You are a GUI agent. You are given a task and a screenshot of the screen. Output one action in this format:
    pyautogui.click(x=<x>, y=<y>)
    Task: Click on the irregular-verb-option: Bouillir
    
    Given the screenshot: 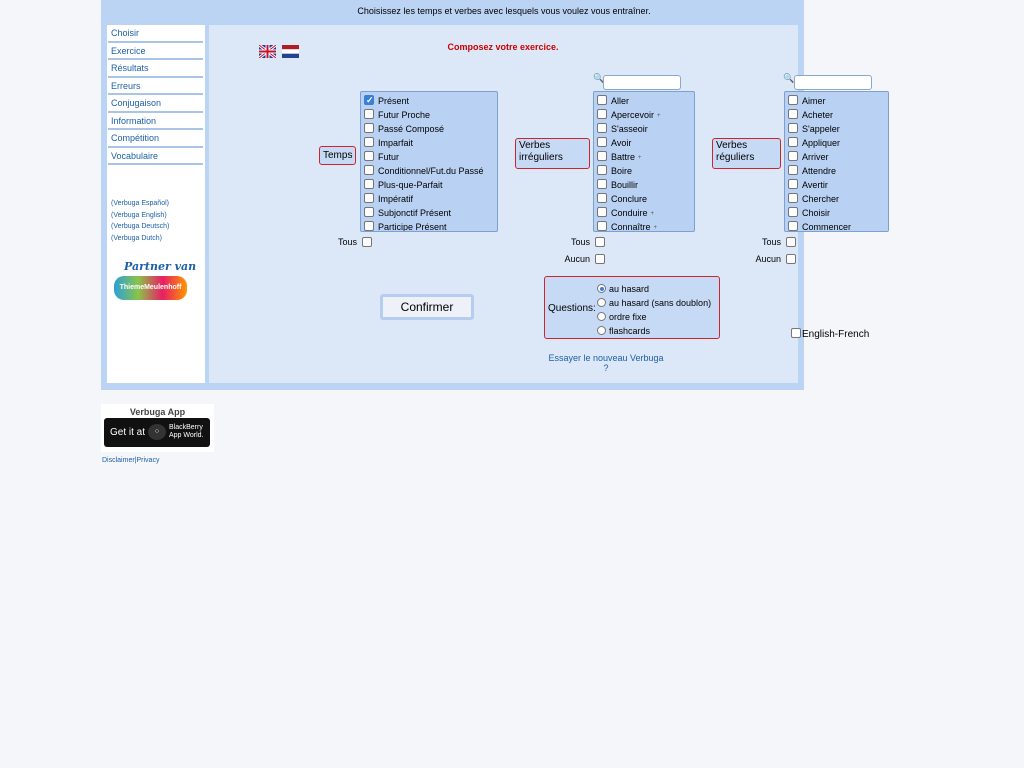 What is the action you would take?
    pyautogui.click(x=645, y=185)
    